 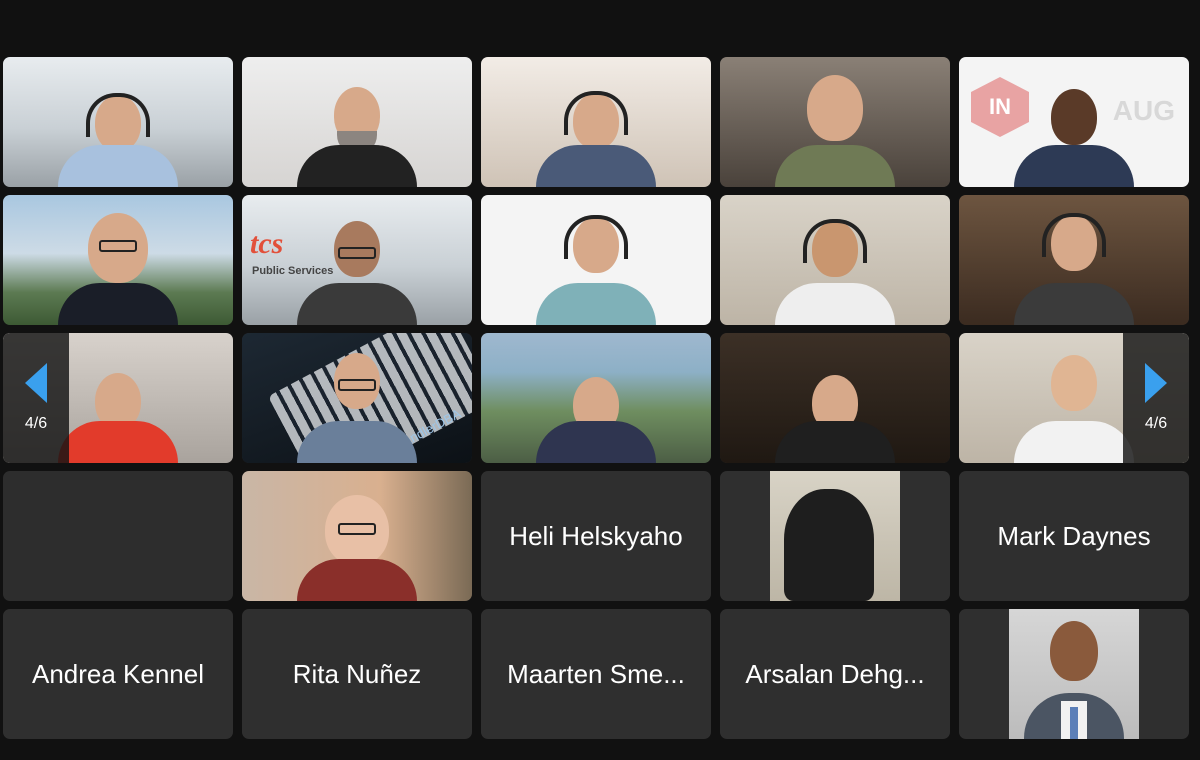 I want to click on previous-page-button: 4/6, so click(x=36, y=398).